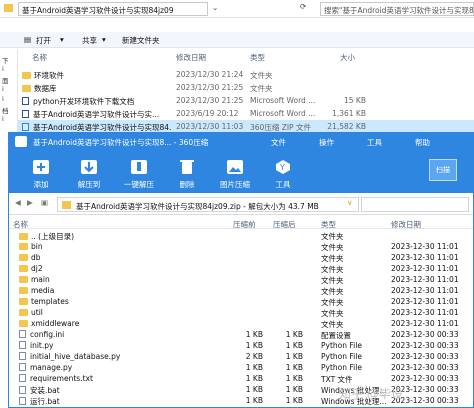  Describe the element at coordinates (9, 110) in the screenshot. I see `nav-item: 档` at that location.